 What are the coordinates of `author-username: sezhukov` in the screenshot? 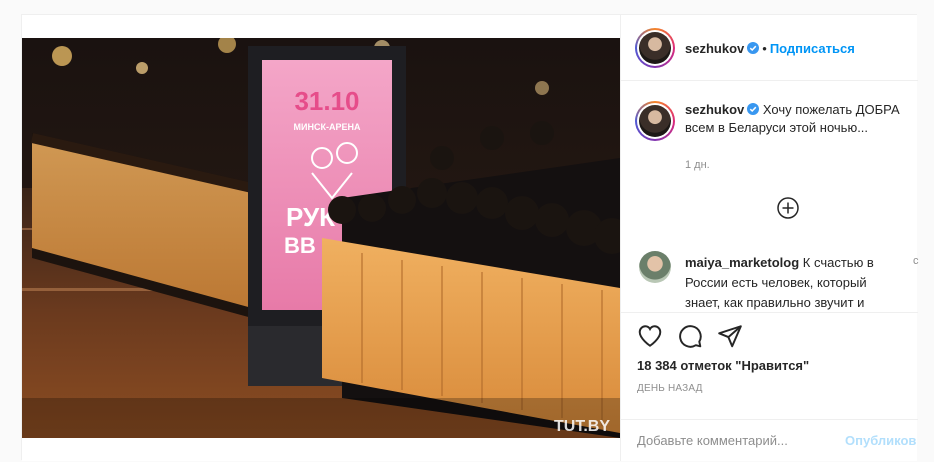 It's located at (714, 48).